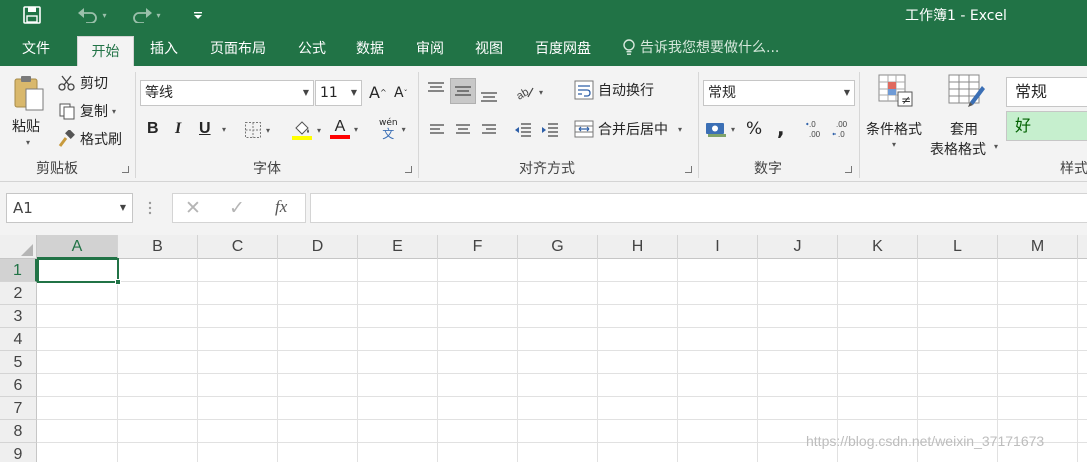  What do you see at coordinates (23, 208) in the screenshot?
I see `name-box-value: A1` at bounding box center [23, 208].